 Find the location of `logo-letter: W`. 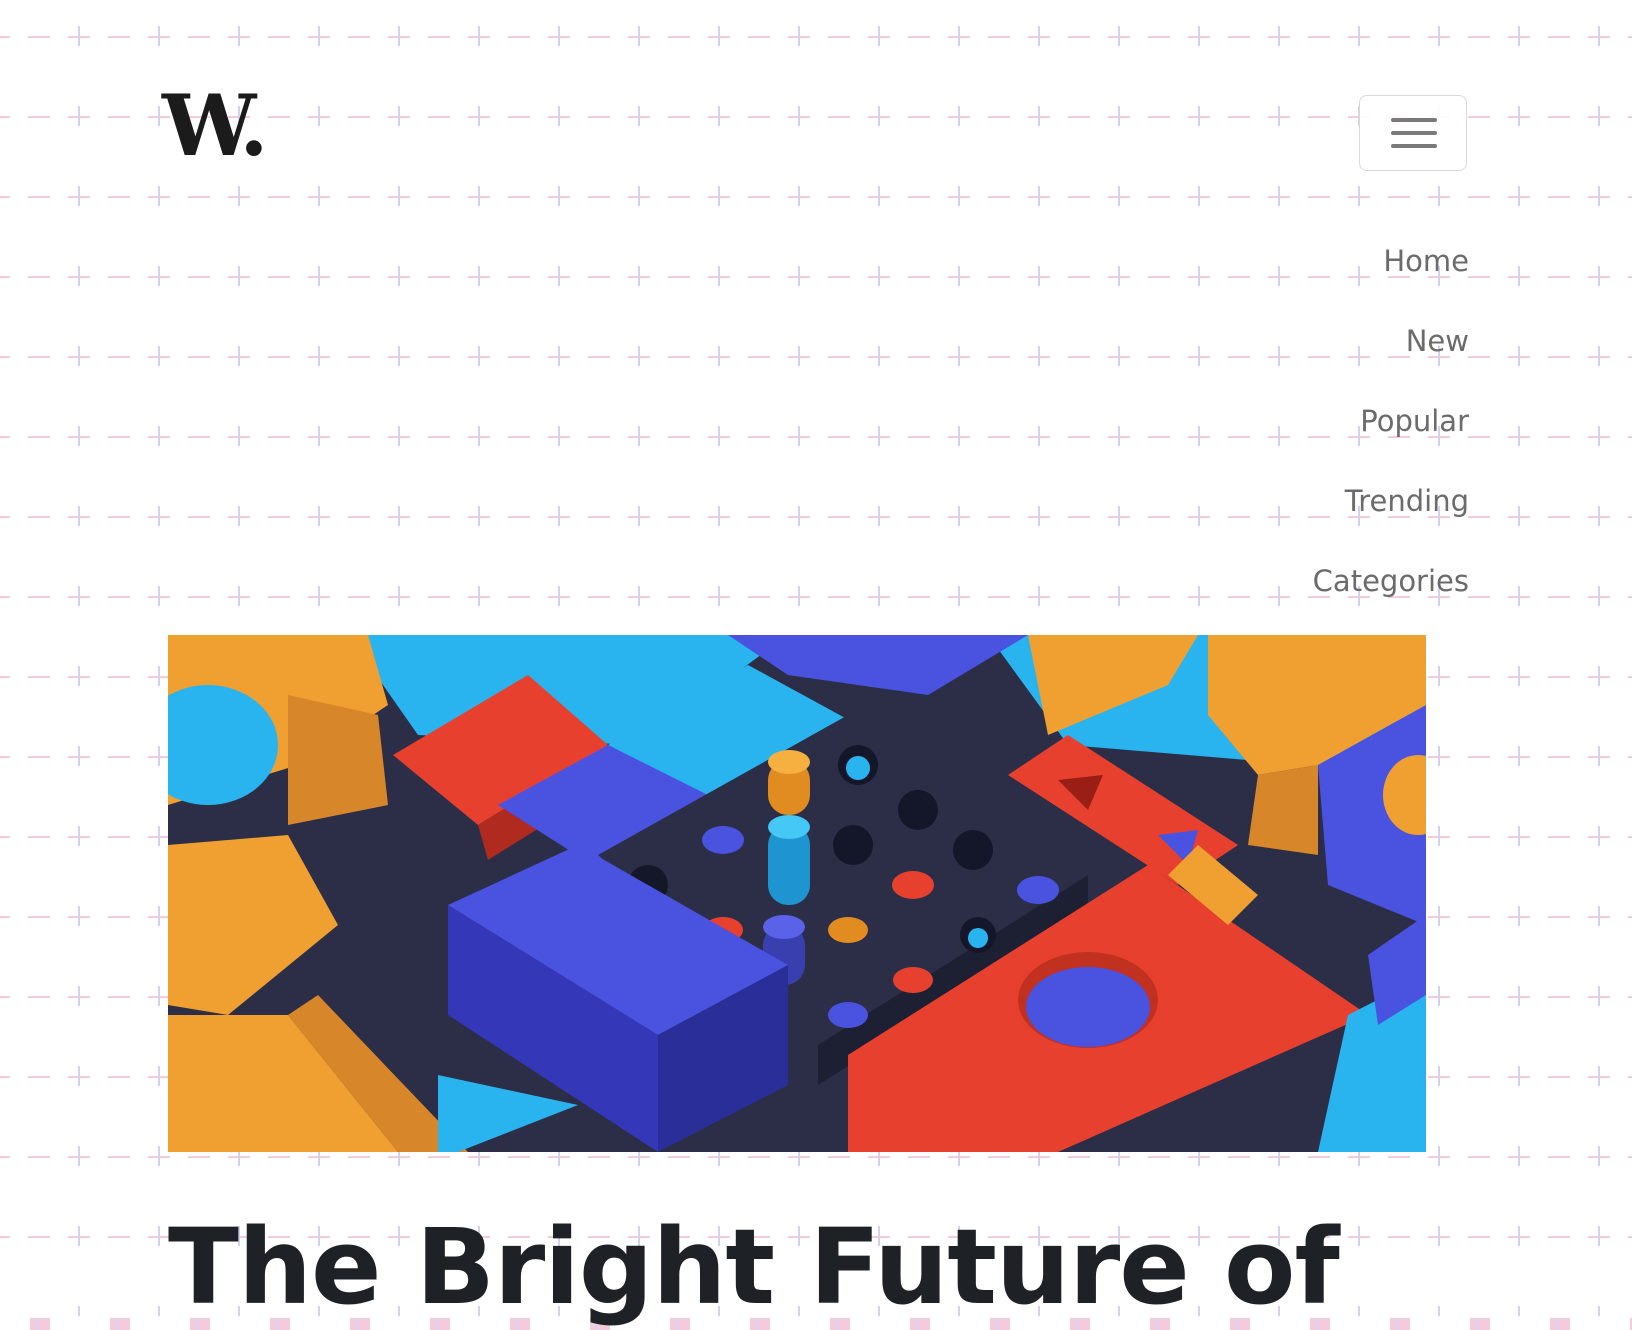

logo-letter: W is located at coordinates (202, 125).